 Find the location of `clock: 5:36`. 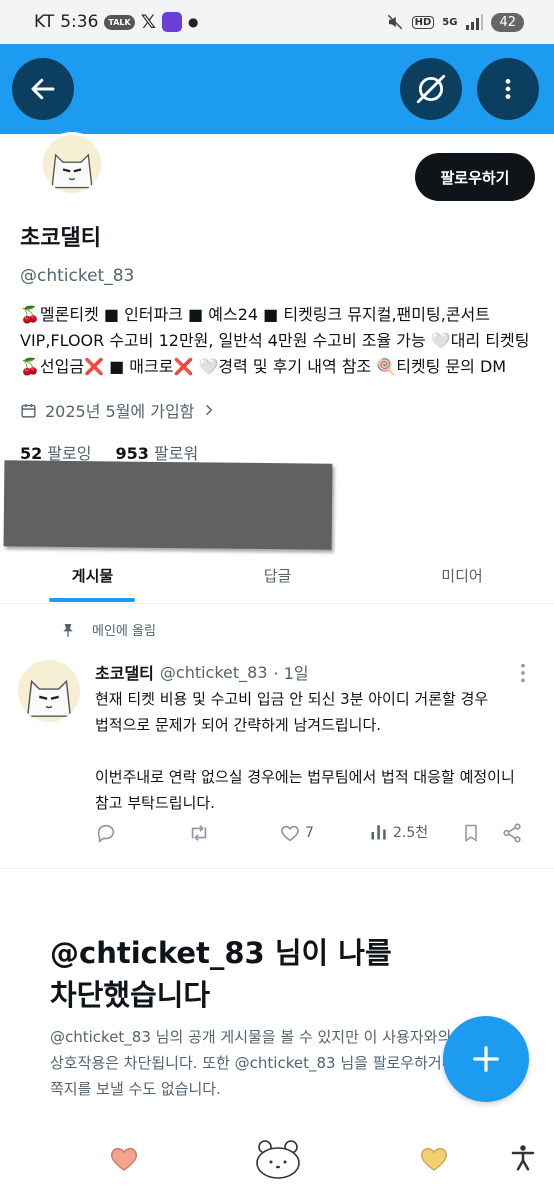

clock: 5:36 is located at coordinates (79, 22).